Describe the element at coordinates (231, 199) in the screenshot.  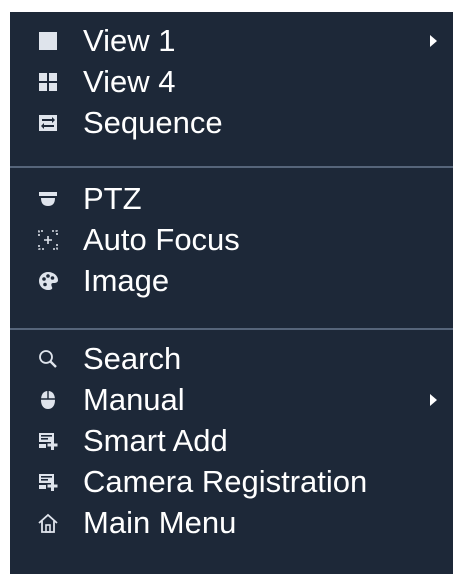
I see `menu-item-ptz: PTZ` at that location.